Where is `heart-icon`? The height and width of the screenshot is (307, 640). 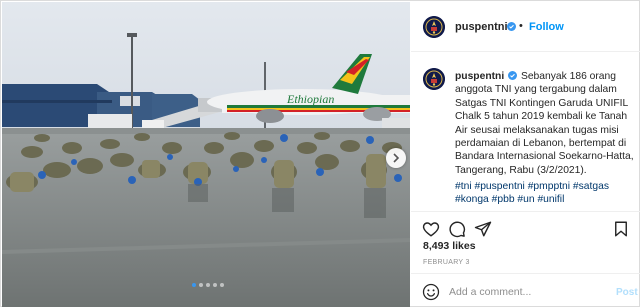 heart-icon is located at coordinates (431, 229).